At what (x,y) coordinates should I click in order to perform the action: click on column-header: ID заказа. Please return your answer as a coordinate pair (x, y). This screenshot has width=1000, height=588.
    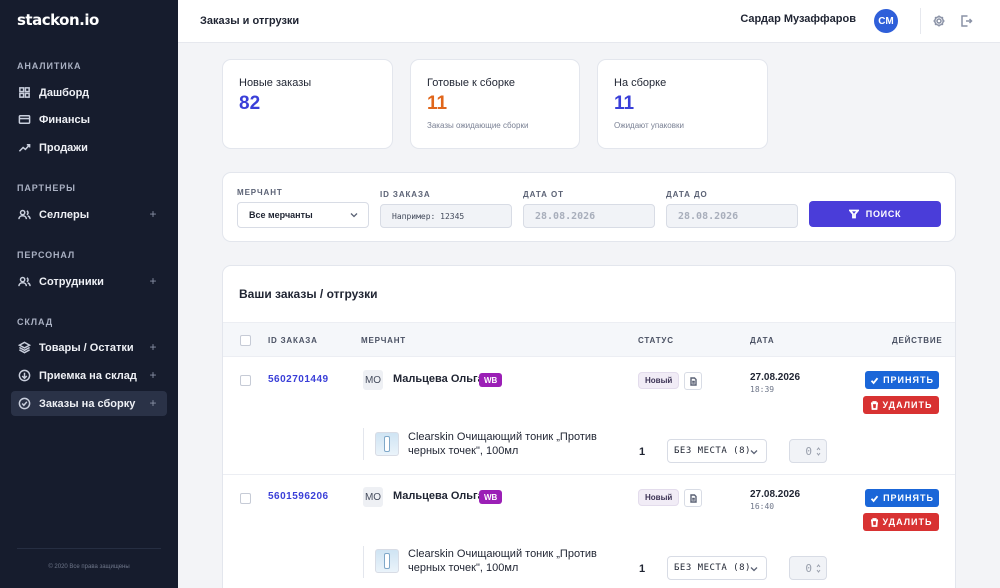
    Looking at the image, I should click on (293, 340).